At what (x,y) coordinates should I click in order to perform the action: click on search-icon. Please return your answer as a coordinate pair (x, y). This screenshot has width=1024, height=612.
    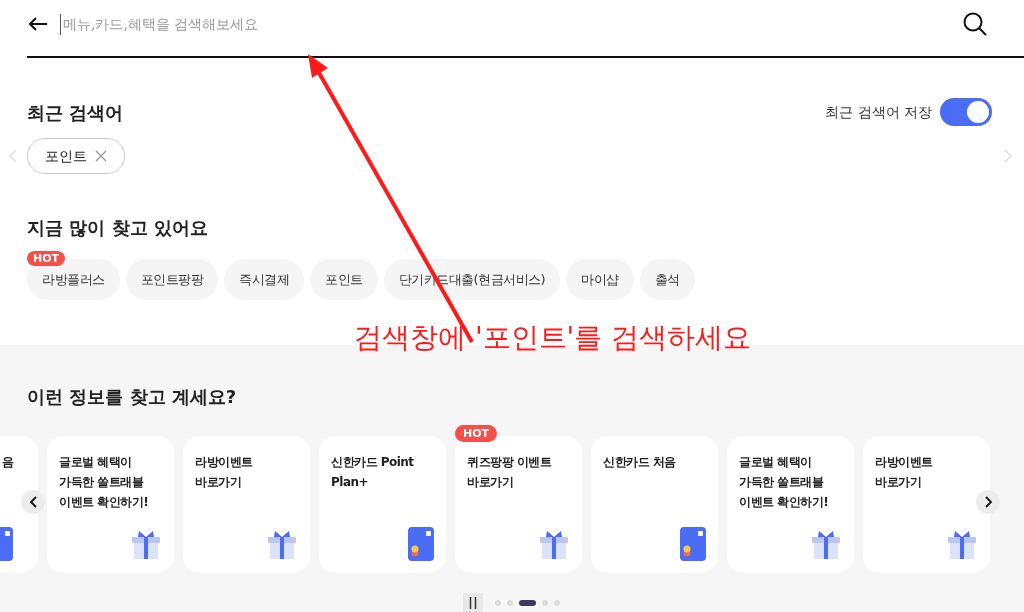
    Looking at the image, I should click on (975, 24).